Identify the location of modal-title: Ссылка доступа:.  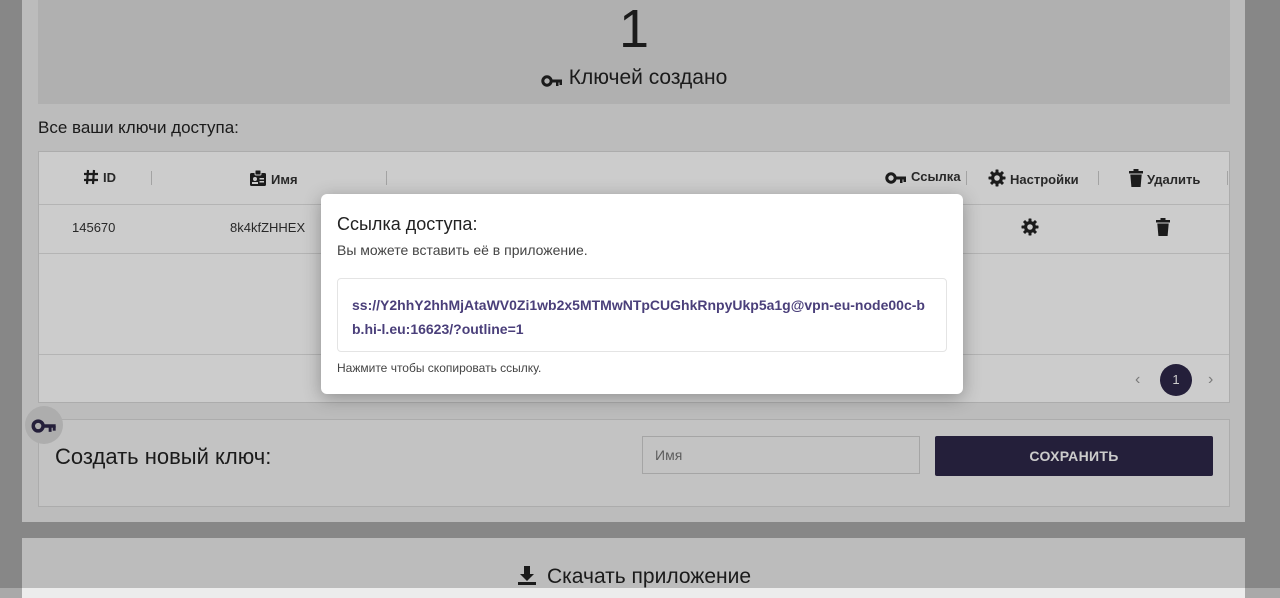
(407, 224).